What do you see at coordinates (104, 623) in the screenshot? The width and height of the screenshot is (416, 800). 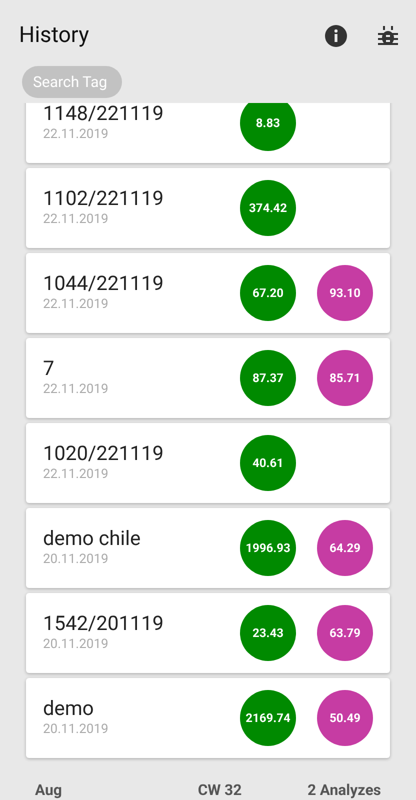 I see `tag-label: 1542/201119` at bounding box center [104, 623].